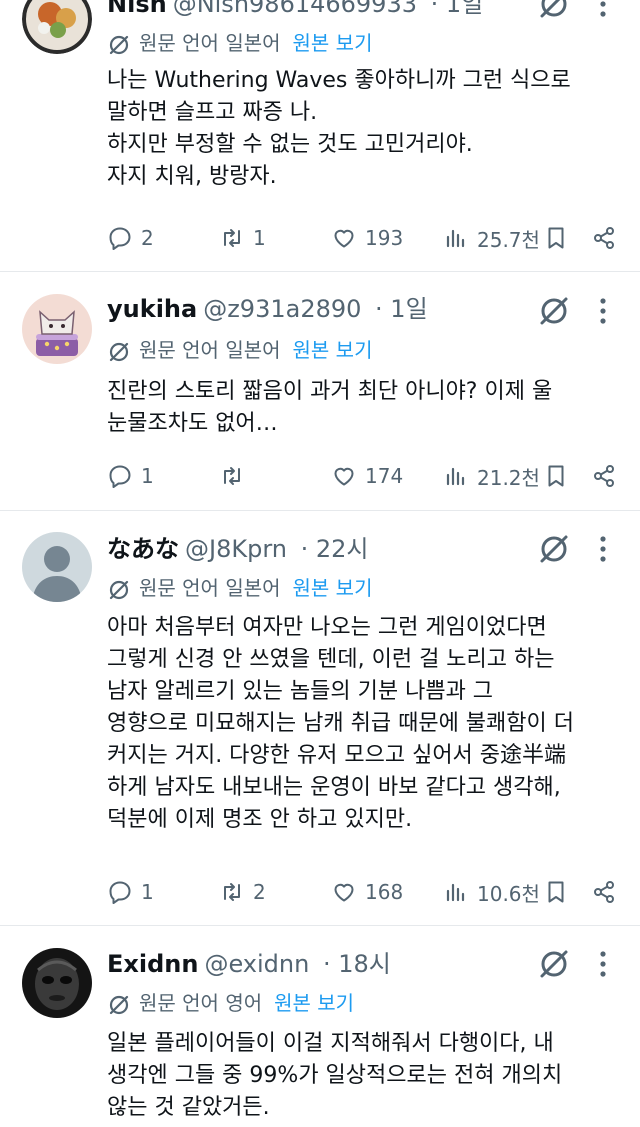 The height and width of the screenshot is (1127, 640). What do you see at coordinates (290, 144) in the screenshot?
I see `tweet-text-line: 하지만 부정할 수 없는 것도 고민거리야.` at bounding box center [290, 144].